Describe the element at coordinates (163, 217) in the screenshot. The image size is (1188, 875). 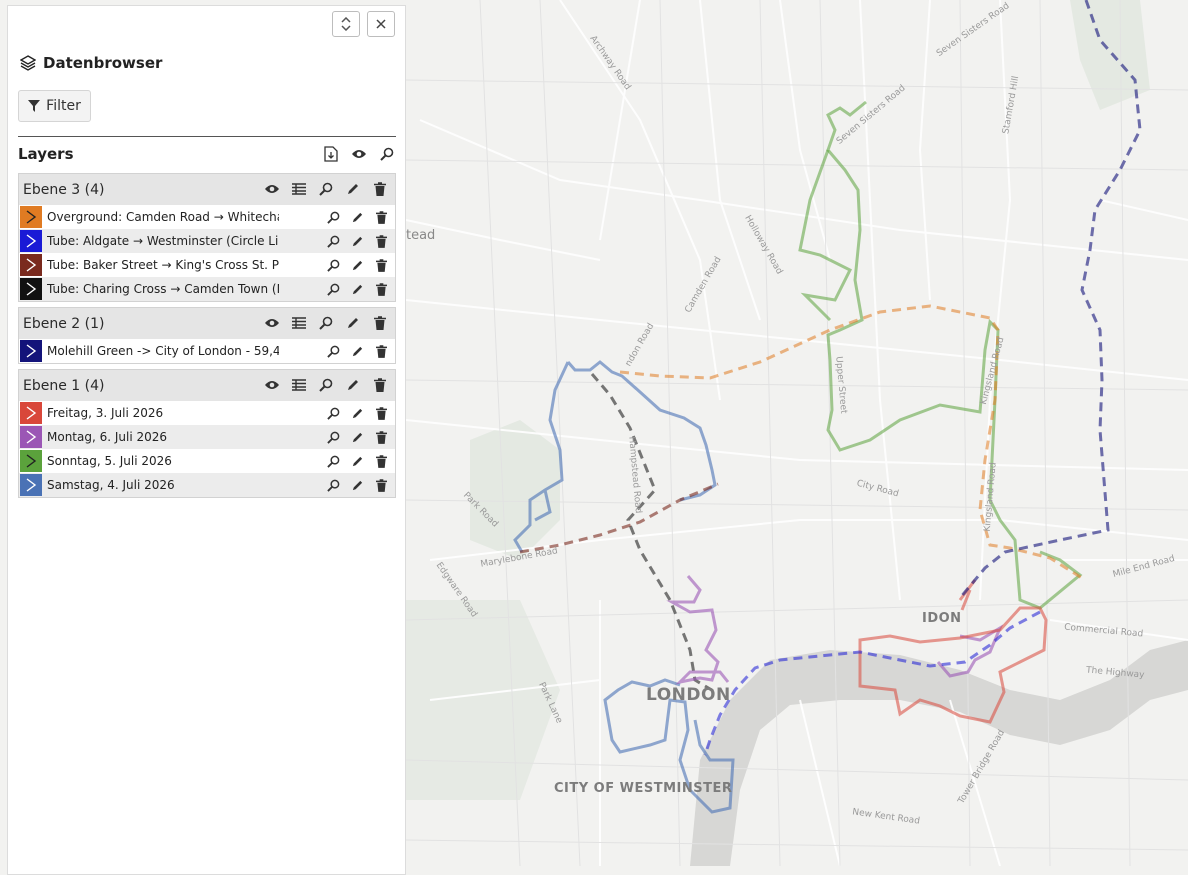
I see `layer-item-label: Overground: Camden Road → Whitechapel` at that location.